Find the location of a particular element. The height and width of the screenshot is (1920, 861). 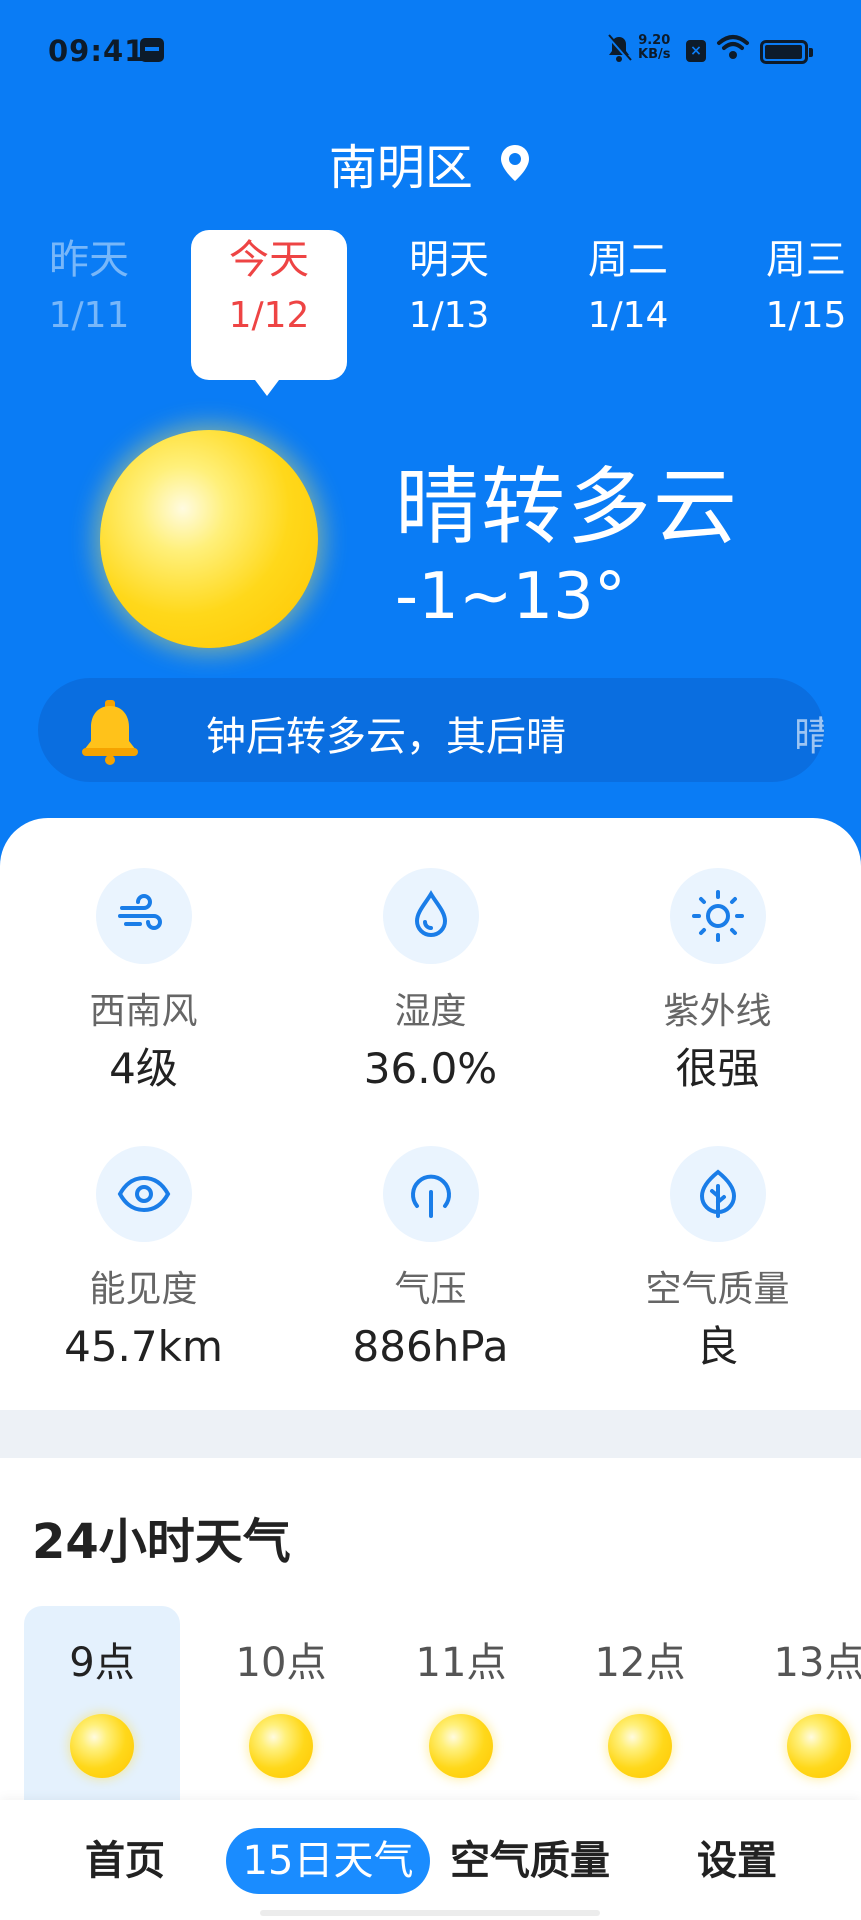

day-tab-name: 今天 is located at coordinates (269, 260).